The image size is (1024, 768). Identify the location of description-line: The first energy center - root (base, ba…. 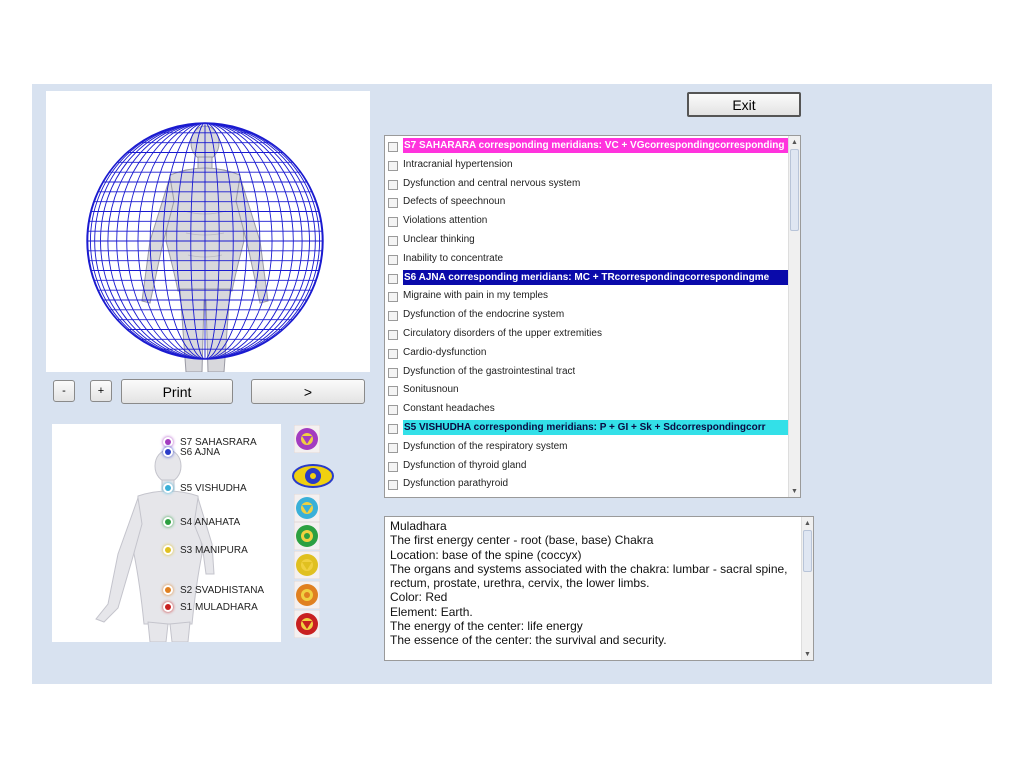
(522, 540).